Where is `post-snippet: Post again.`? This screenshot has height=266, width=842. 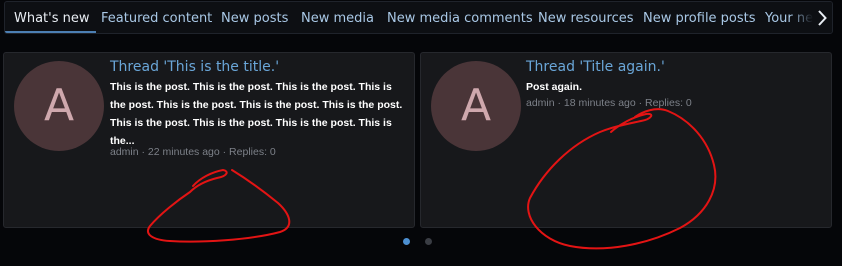 post-snippet: Post again. is located at coordinates (554, 87).